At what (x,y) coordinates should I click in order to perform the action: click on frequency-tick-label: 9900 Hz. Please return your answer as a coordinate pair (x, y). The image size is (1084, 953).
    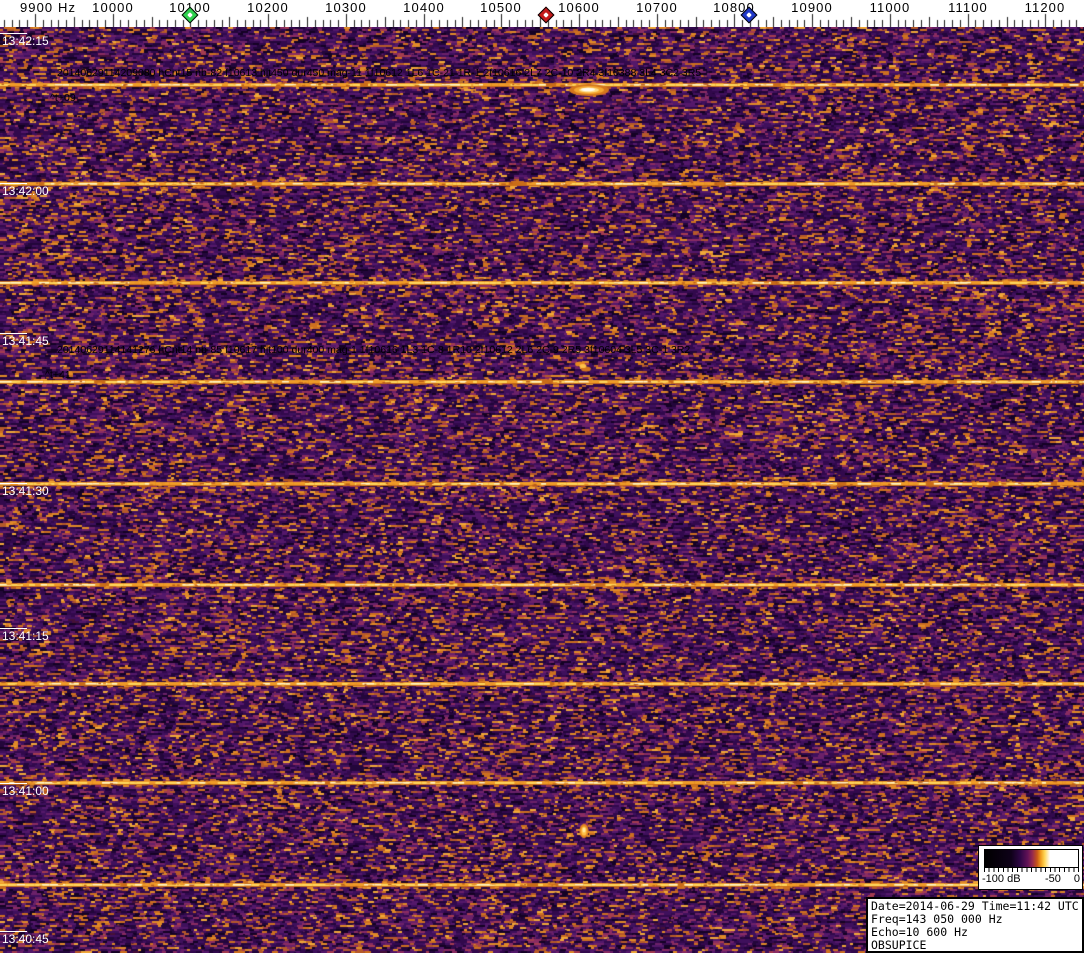
    Looking at the image, I should click on (48, 7).